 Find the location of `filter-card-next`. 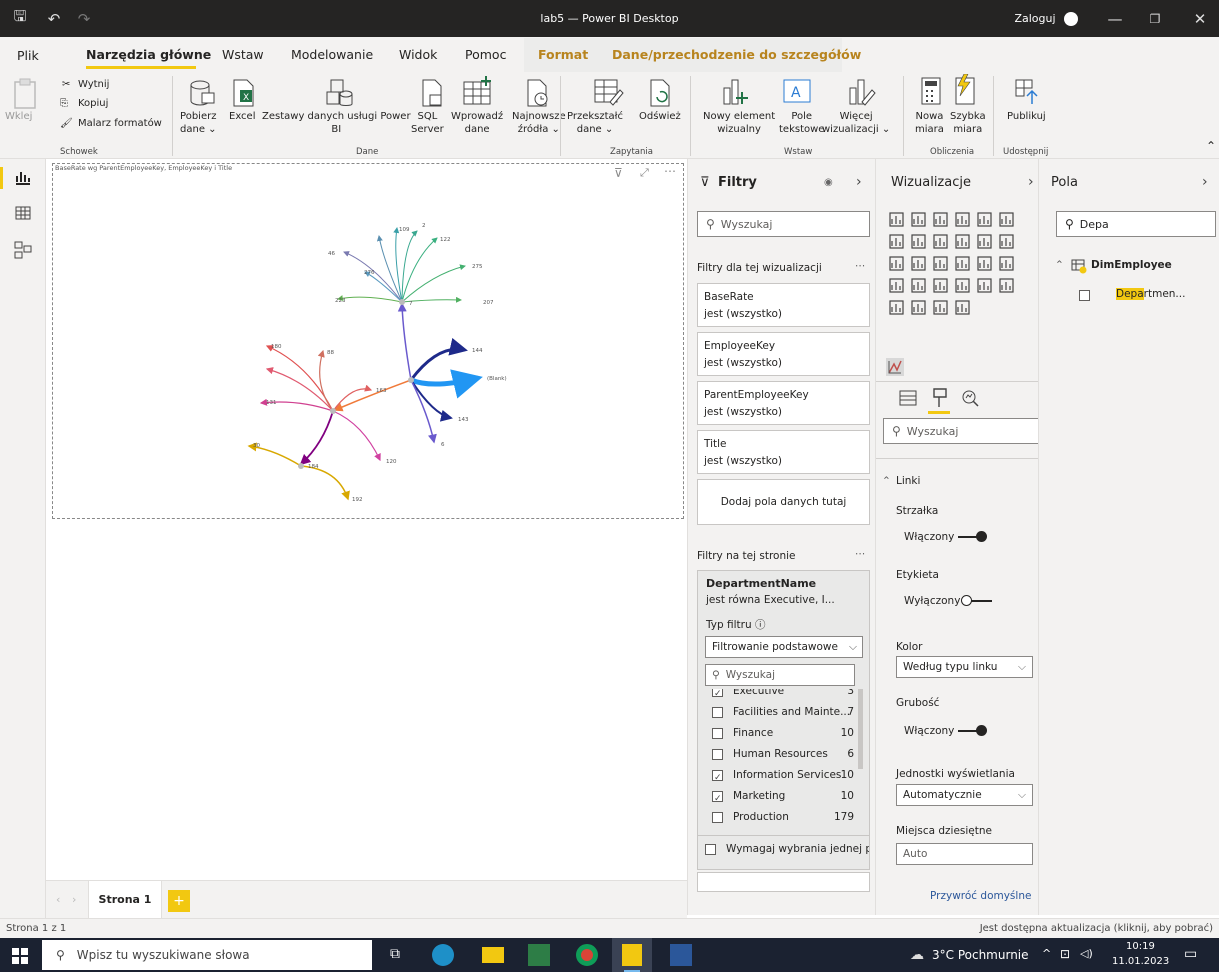

filter-card-next is located at coordinates (783, 882).